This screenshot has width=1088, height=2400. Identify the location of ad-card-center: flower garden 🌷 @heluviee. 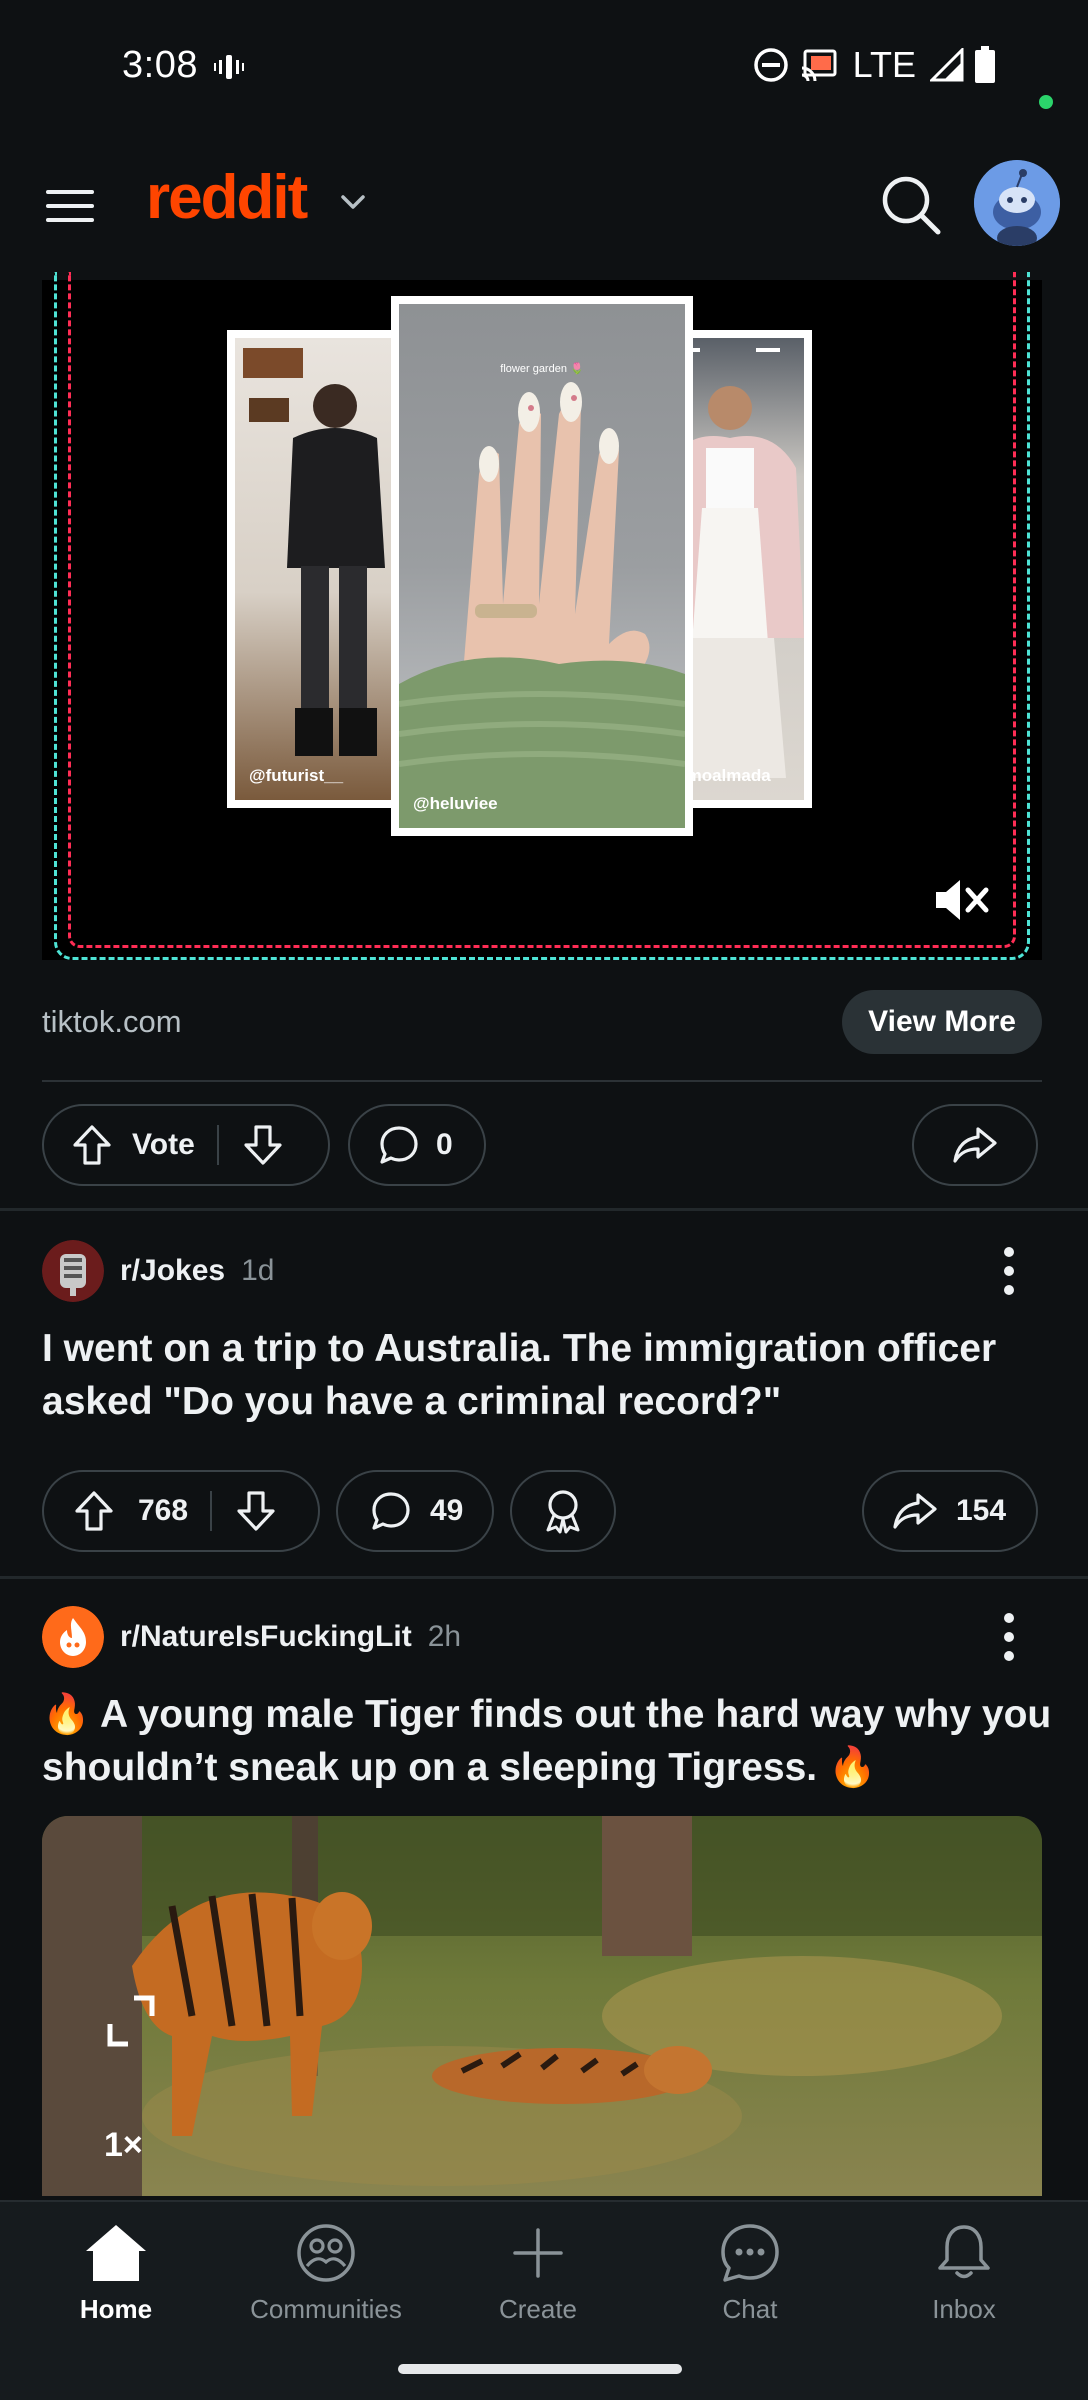
(542, 566).